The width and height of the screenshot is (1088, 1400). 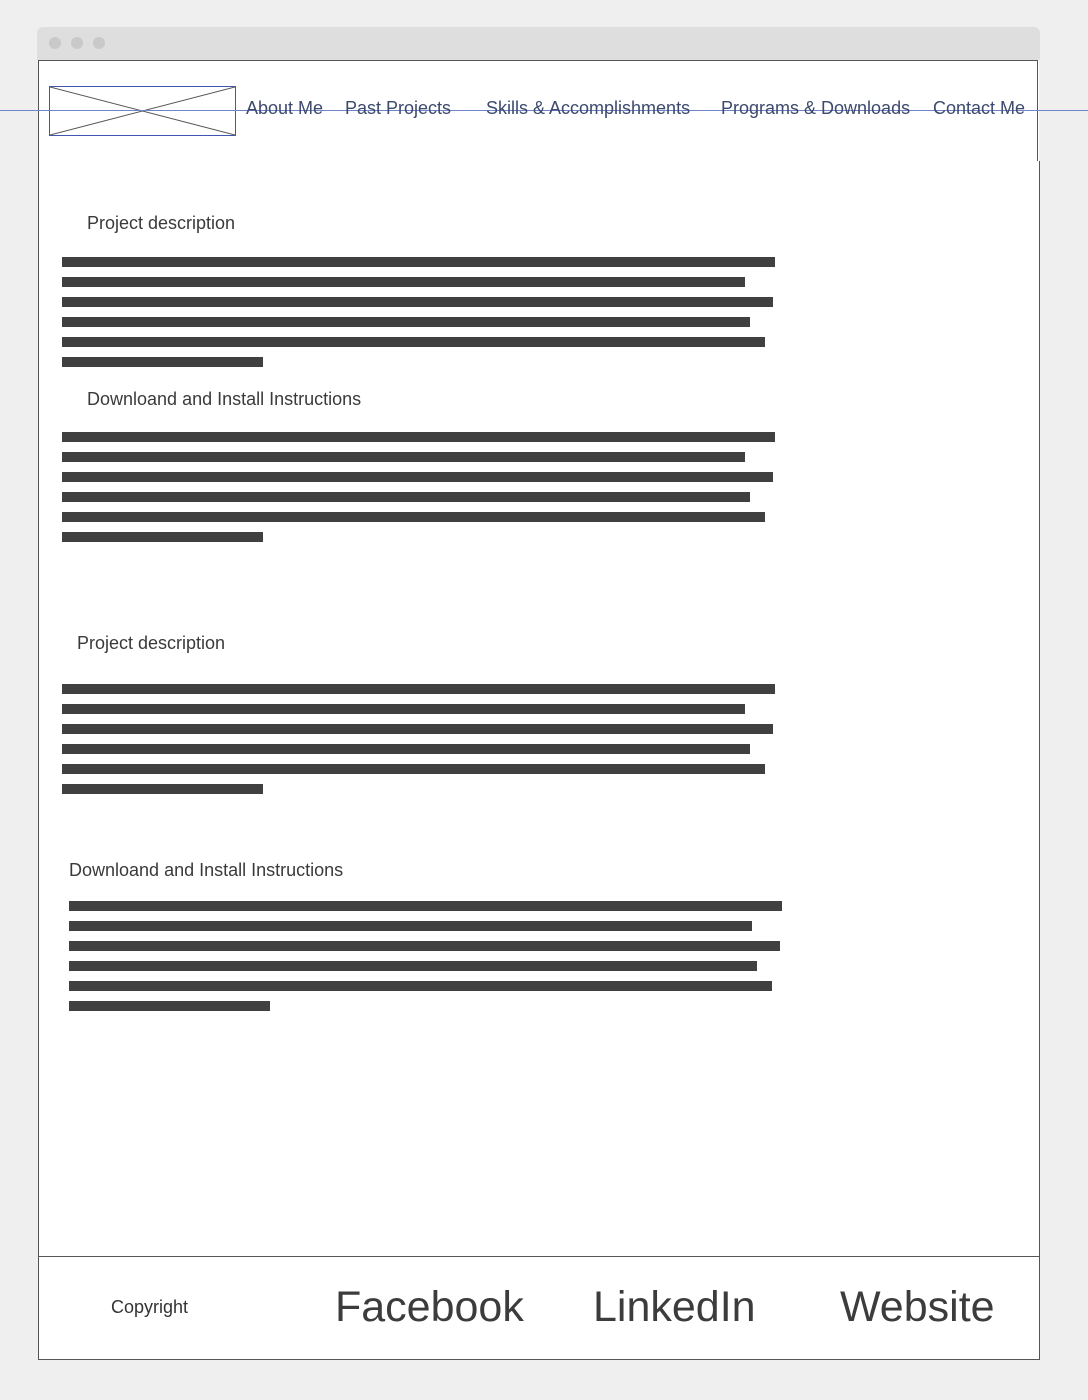 I want to click on logo-image-placeholder, so click(x=142, y=111).